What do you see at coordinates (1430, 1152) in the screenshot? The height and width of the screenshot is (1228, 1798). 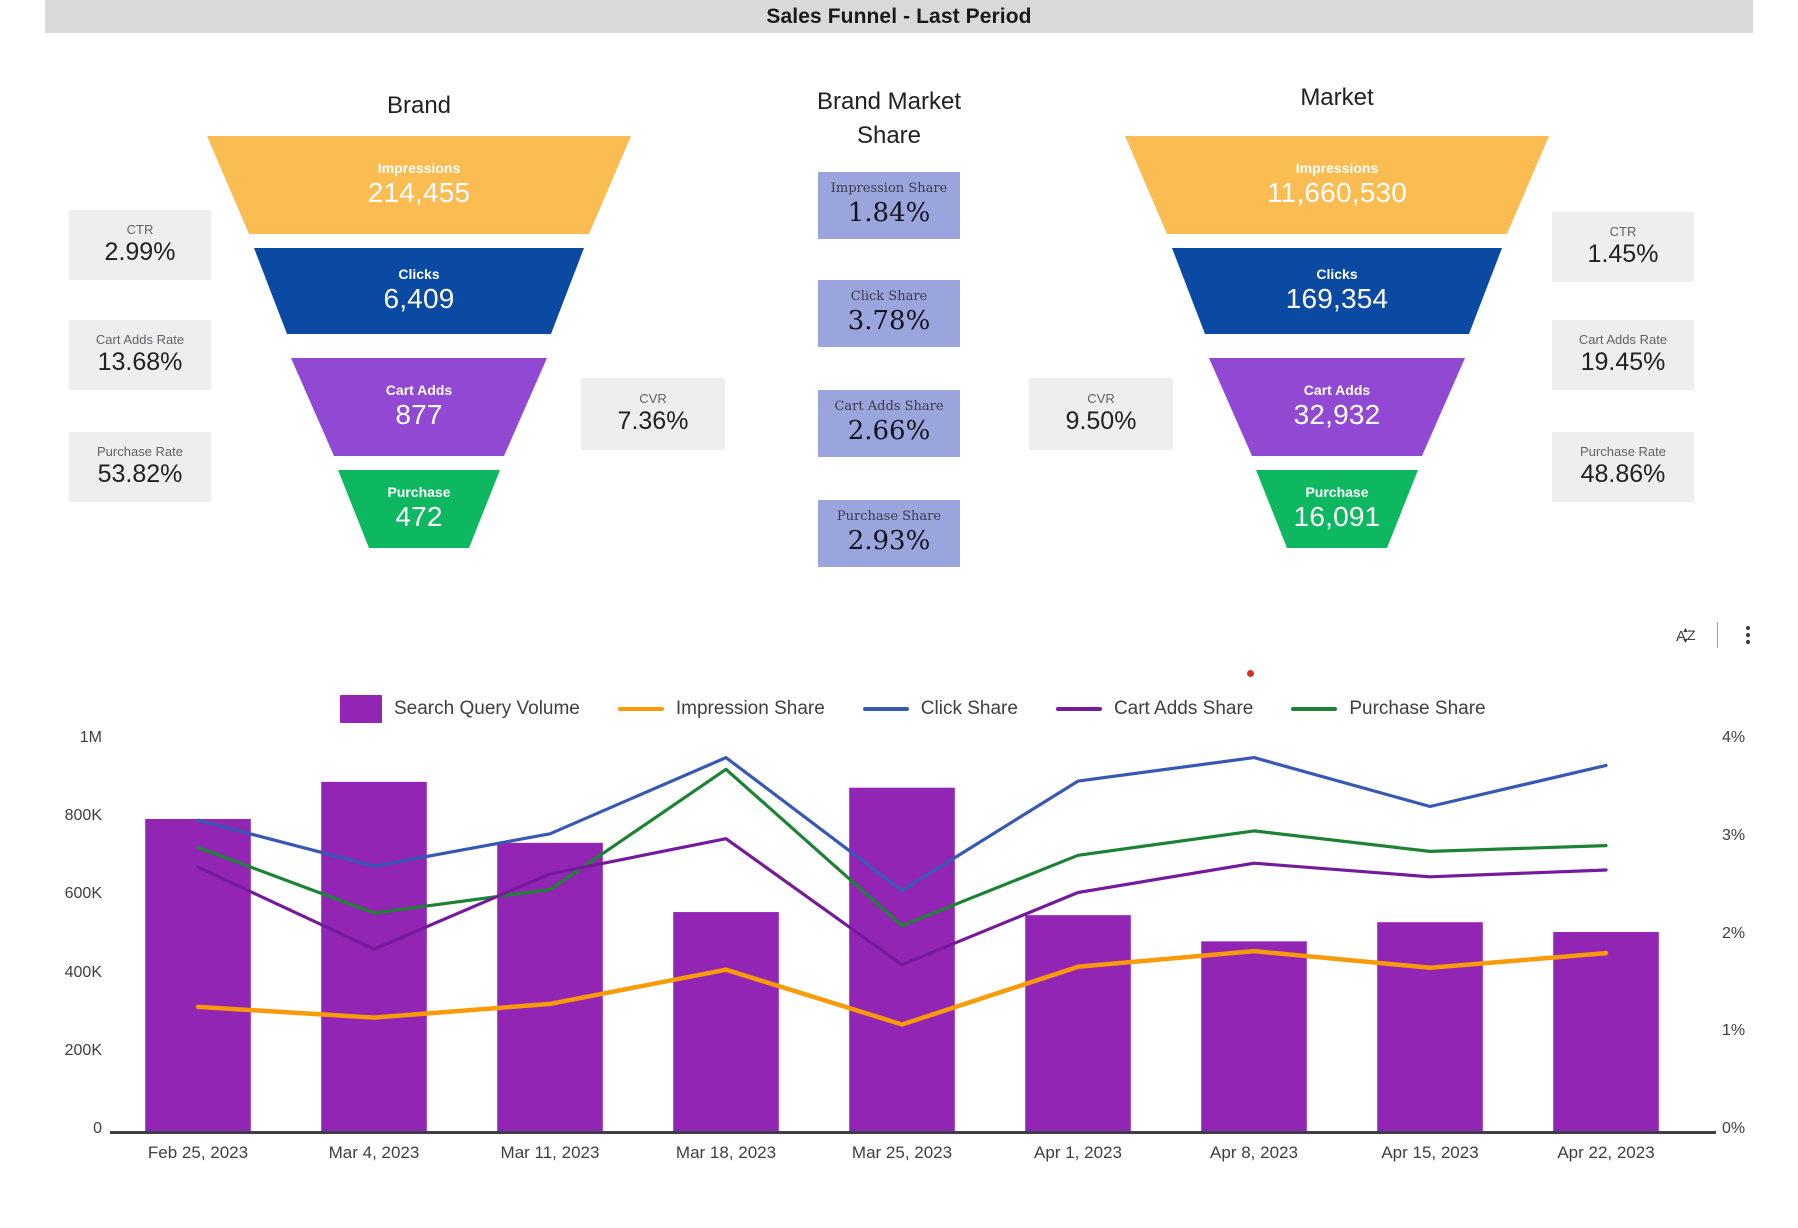 I see `x-axis-tick: Apr 15, 2023` at bounding box center [1430, 1152].